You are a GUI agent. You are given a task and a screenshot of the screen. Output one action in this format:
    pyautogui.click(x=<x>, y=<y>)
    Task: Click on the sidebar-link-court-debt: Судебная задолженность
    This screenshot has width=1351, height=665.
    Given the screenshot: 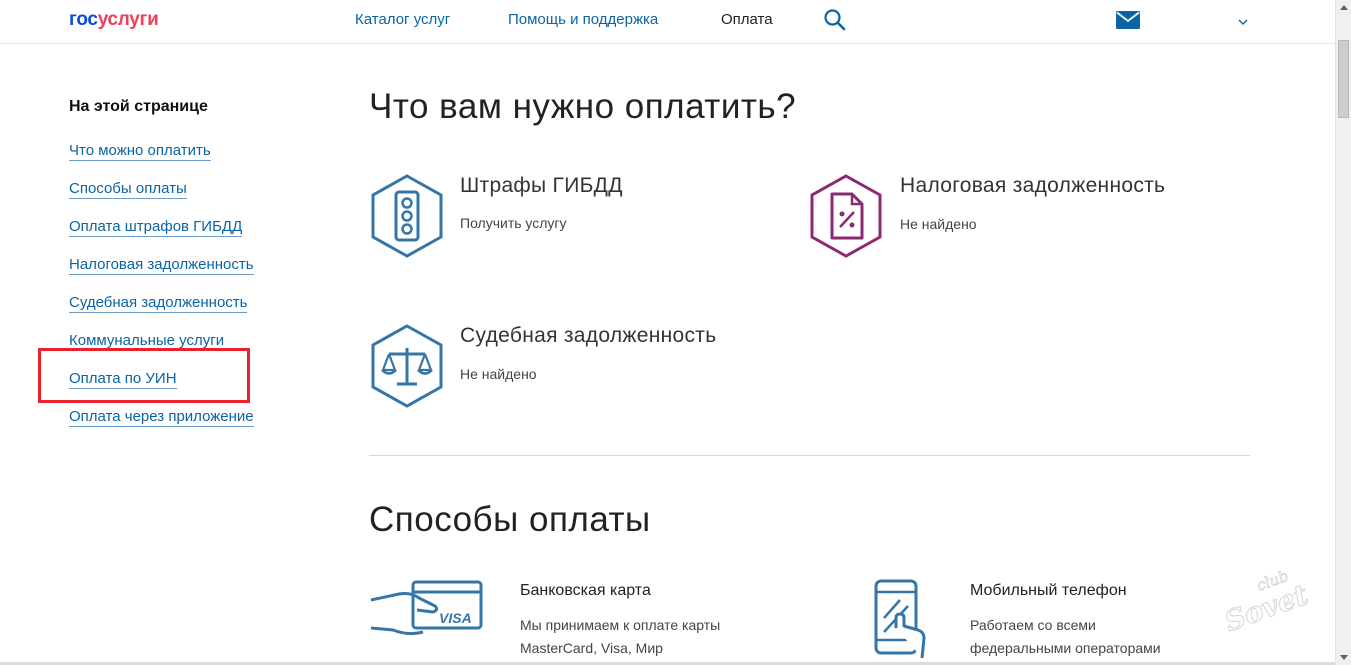 What is the action you would take?
    pyautogui.click(x=158, y=303)
    